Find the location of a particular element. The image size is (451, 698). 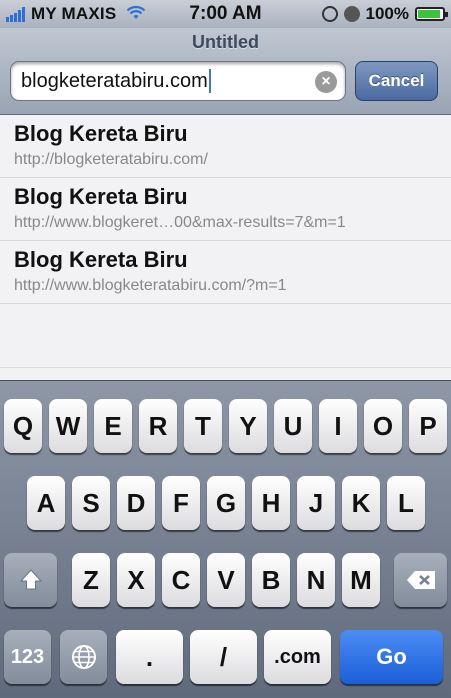

backspace-icon is located at coordinates (420, 580).